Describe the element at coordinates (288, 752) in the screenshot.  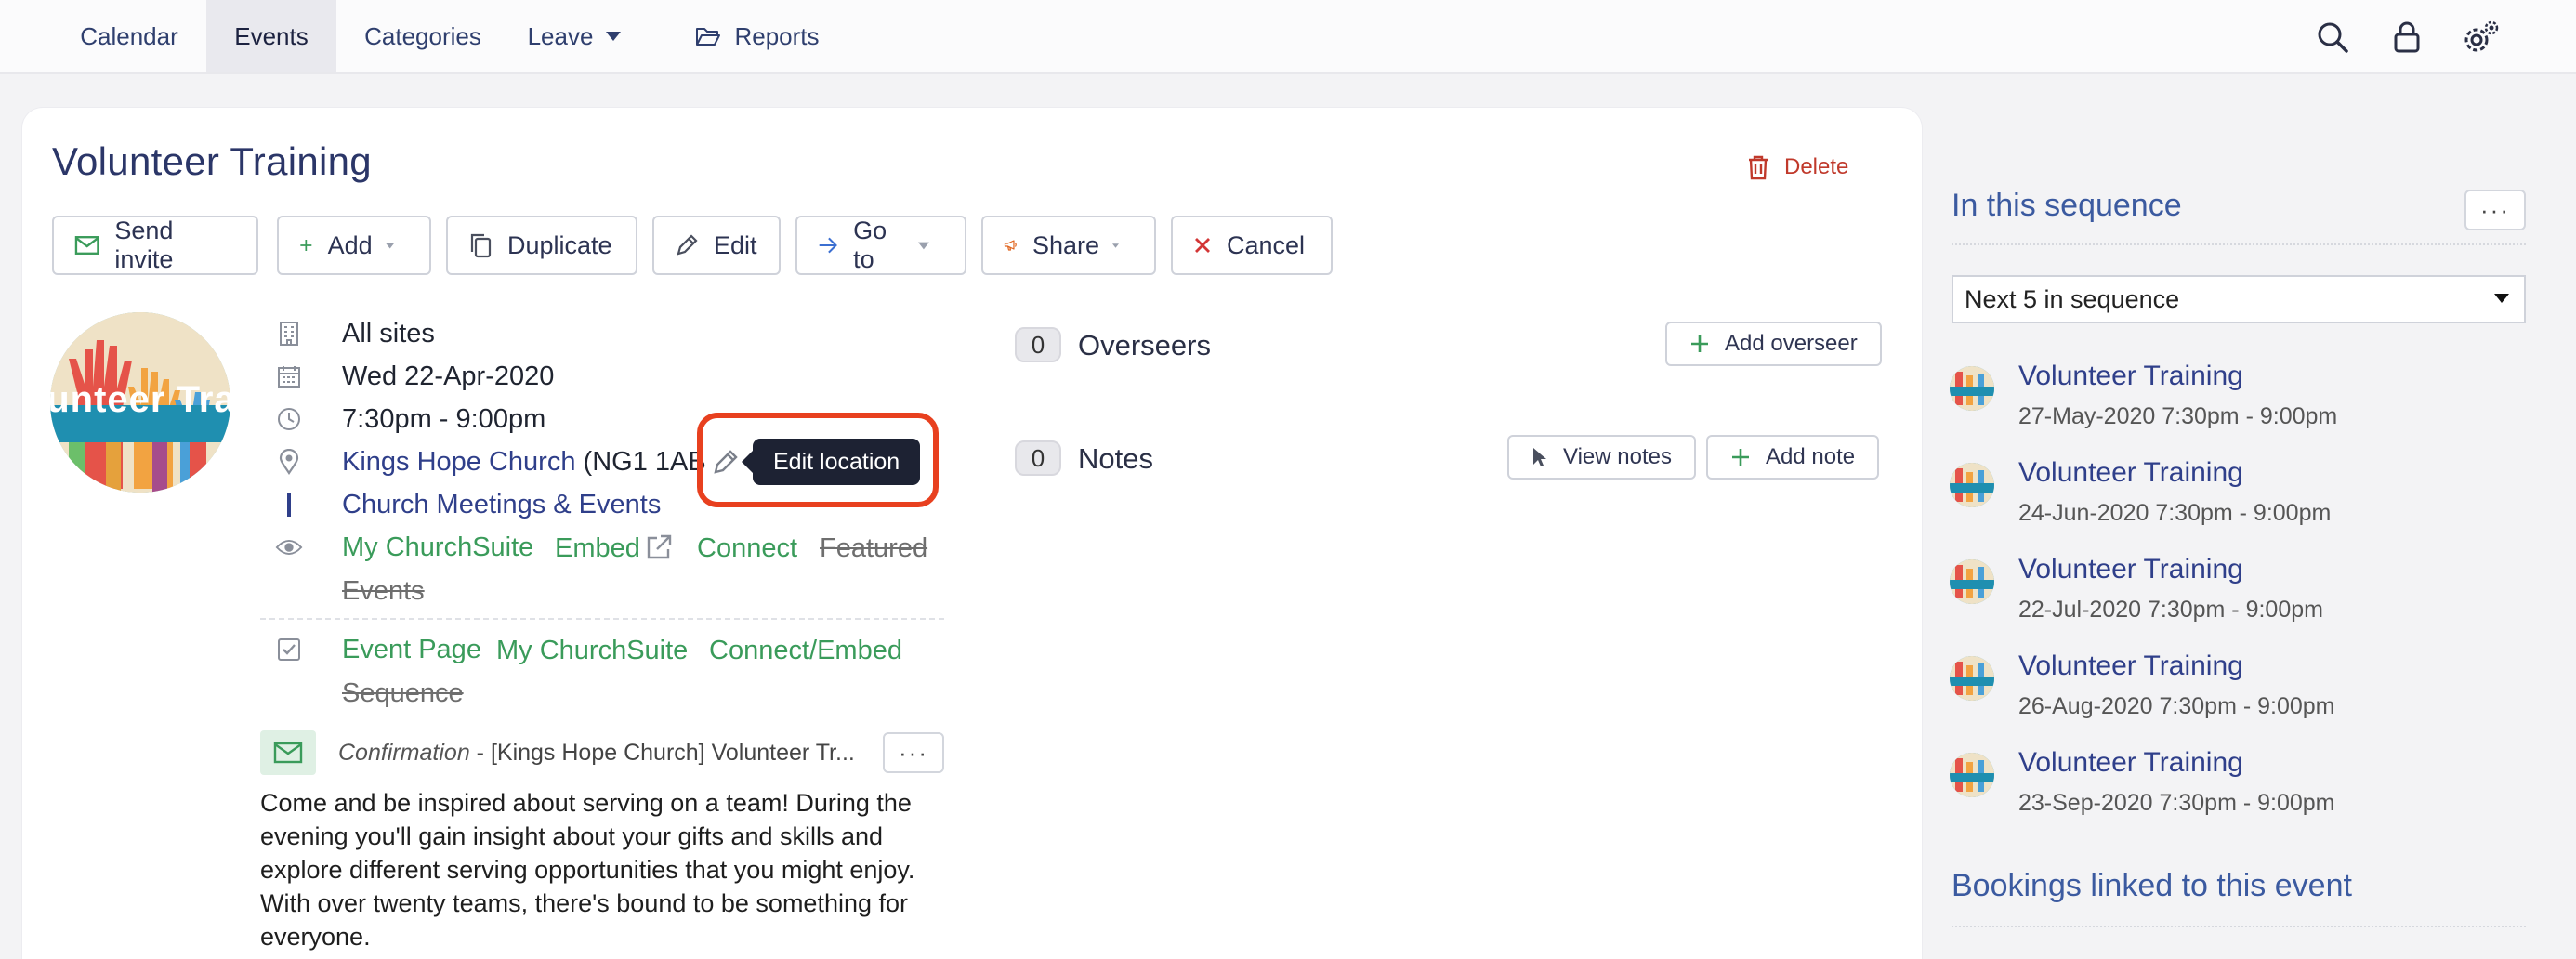
I see `email-icon` at that location.